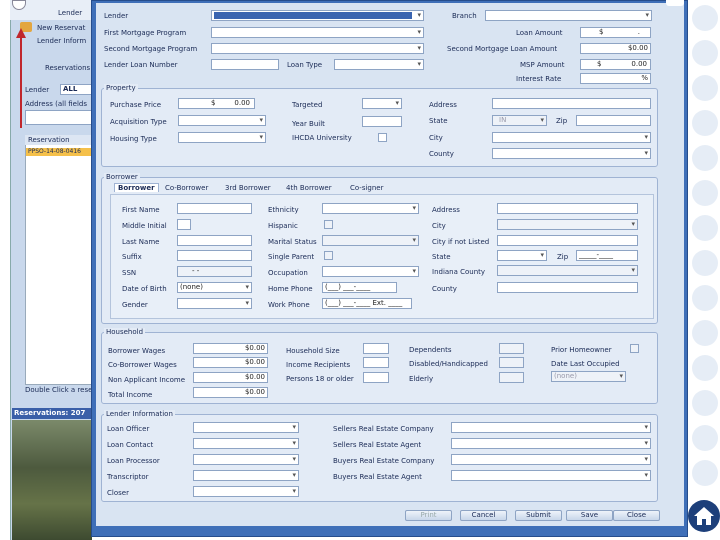 The width and height of the screenshot is (720, 540). Describe the element at coordinates (567, 287) in the screenshot. I see `borrower-county-input` at that location.